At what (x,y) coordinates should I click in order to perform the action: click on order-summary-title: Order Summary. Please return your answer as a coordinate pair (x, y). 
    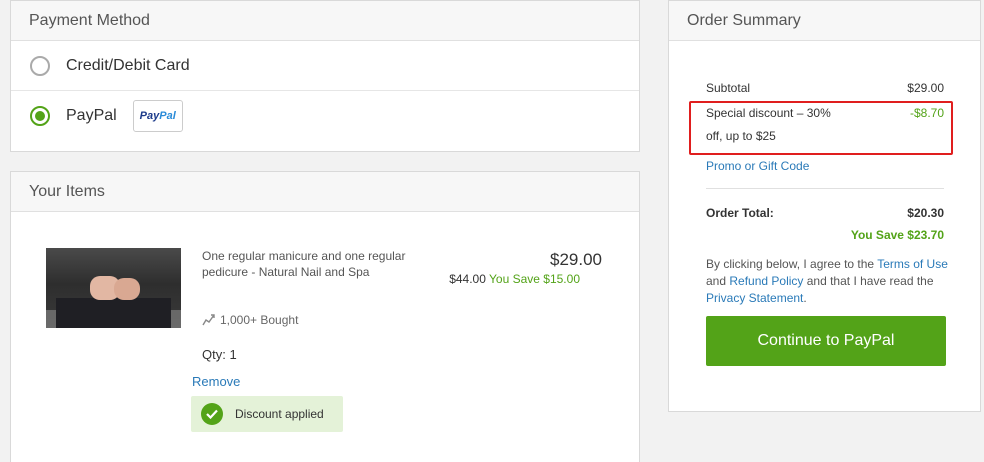
    Looking at the image, I should click on (824, 21).